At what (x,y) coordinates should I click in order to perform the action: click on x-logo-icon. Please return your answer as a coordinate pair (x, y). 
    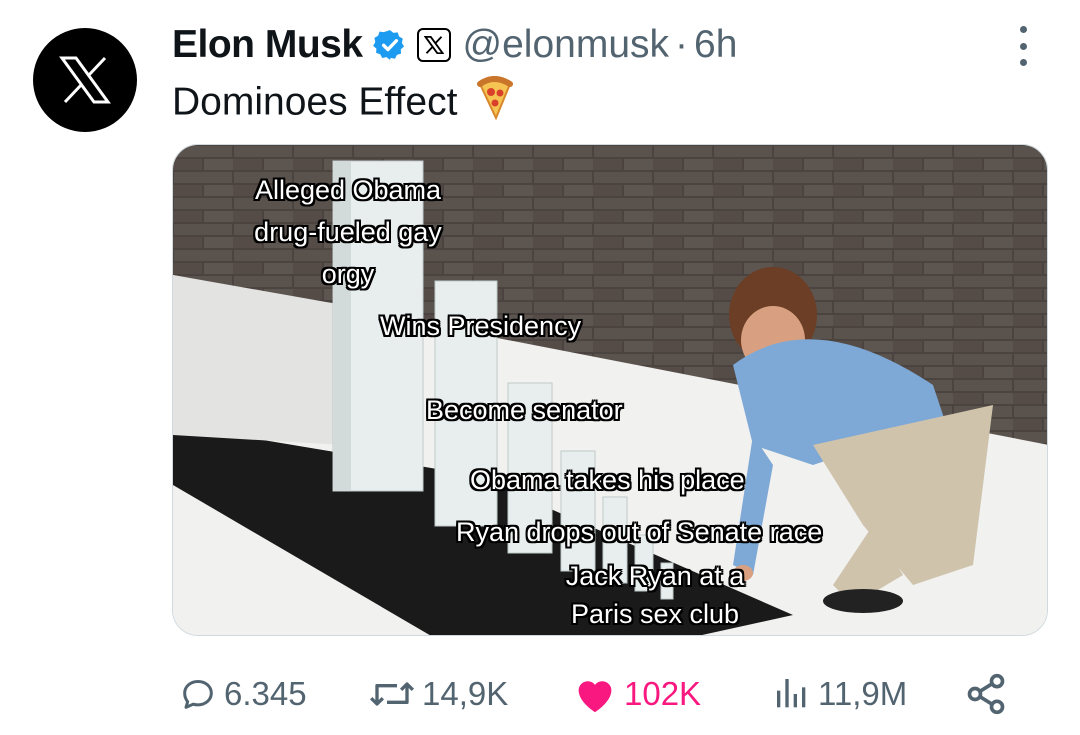
    Looking at the image, I should click on (85, 80).